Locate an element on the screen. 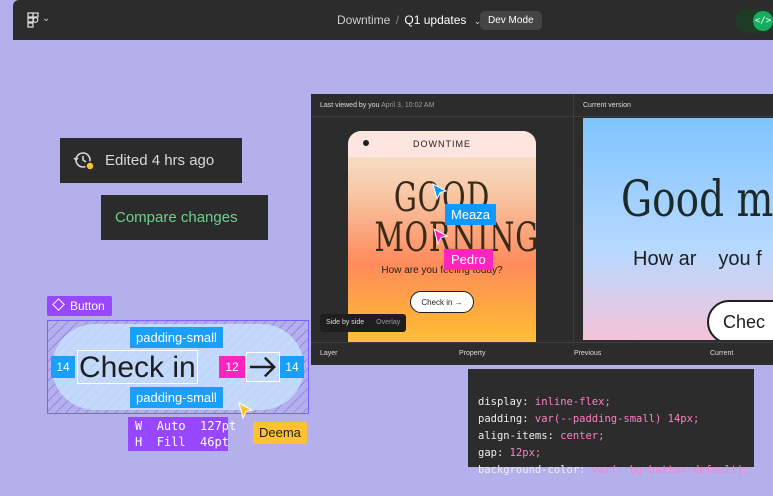 The width and height of the screenshot is (773, 496). code-icon: </> is located at coordinates (763, 21).